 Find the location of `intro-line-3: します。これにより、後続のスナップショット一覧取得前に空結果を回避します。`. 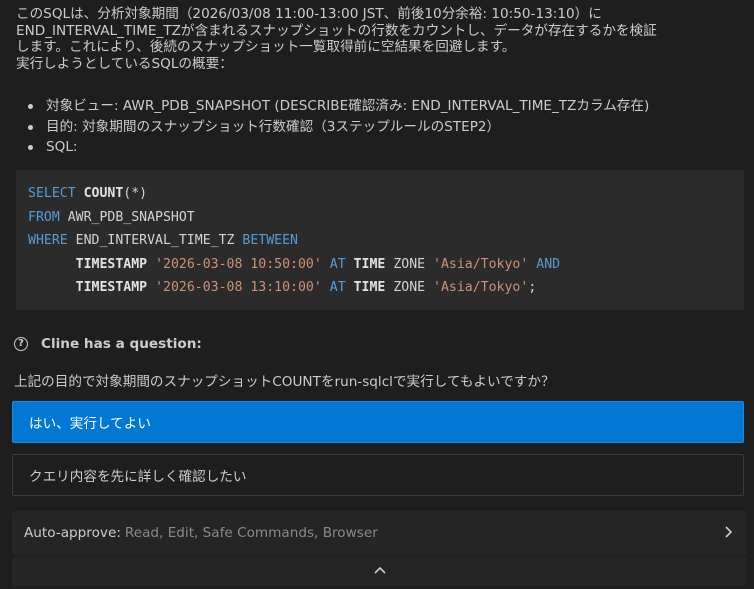

intro-line-3: します。これにより、後続のスナップショット一覧取得前に空結果を回避します。 is located at coordinates (266, 47).